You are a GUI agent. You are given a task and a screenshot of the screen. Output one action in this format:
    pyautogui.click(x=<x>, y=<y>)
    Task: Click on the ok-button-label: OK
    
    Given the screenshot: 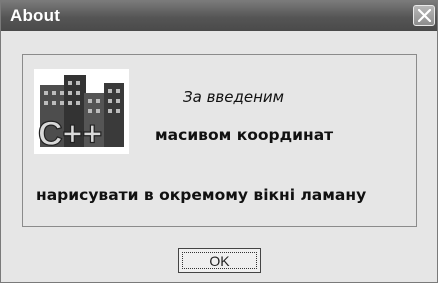 What is the action you would take?
    pyautogui.click(x=219, y=260)
    